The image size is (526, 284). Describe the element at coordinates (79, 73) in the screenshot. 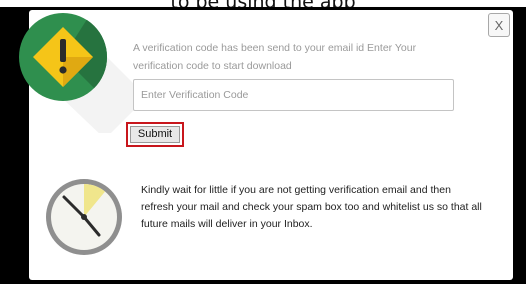

I see `warning-icon` at that location.